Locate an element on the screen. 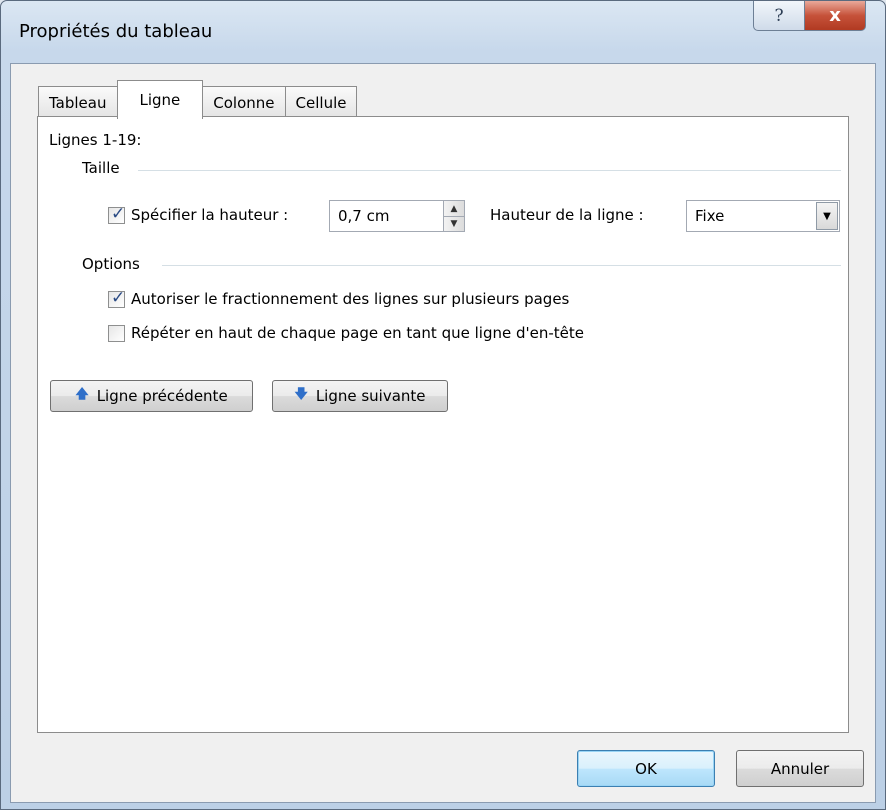 This screenshot has height=810, width=886. dialog-title: Propriétés du tableau is located at coordinates (116, 31).